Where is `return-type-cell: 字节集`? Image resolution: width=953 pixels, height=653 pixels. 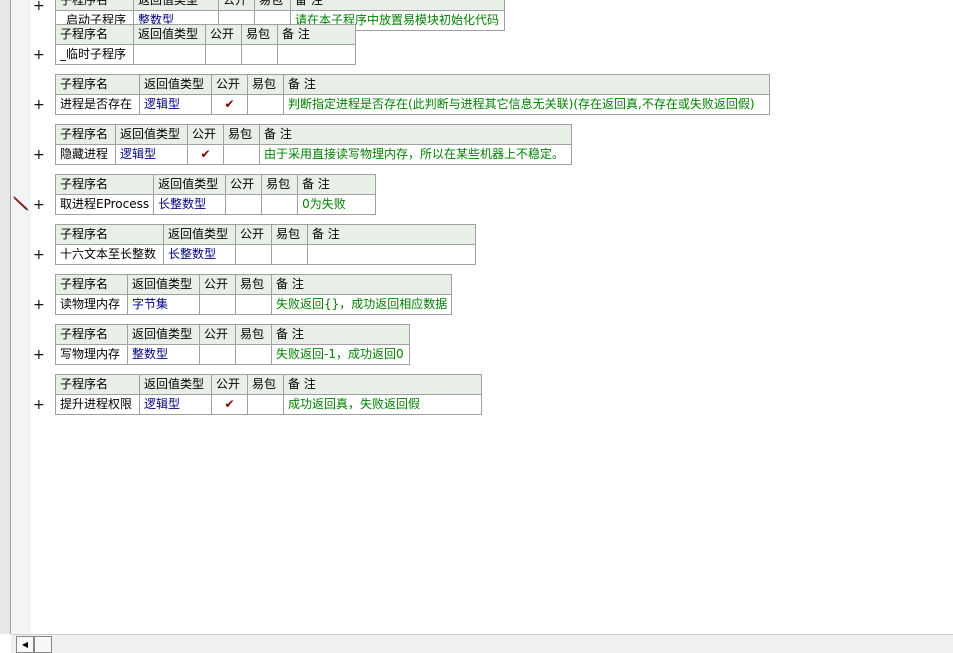
return-type-cell: 字节集 is located at coordinates (163, 304).